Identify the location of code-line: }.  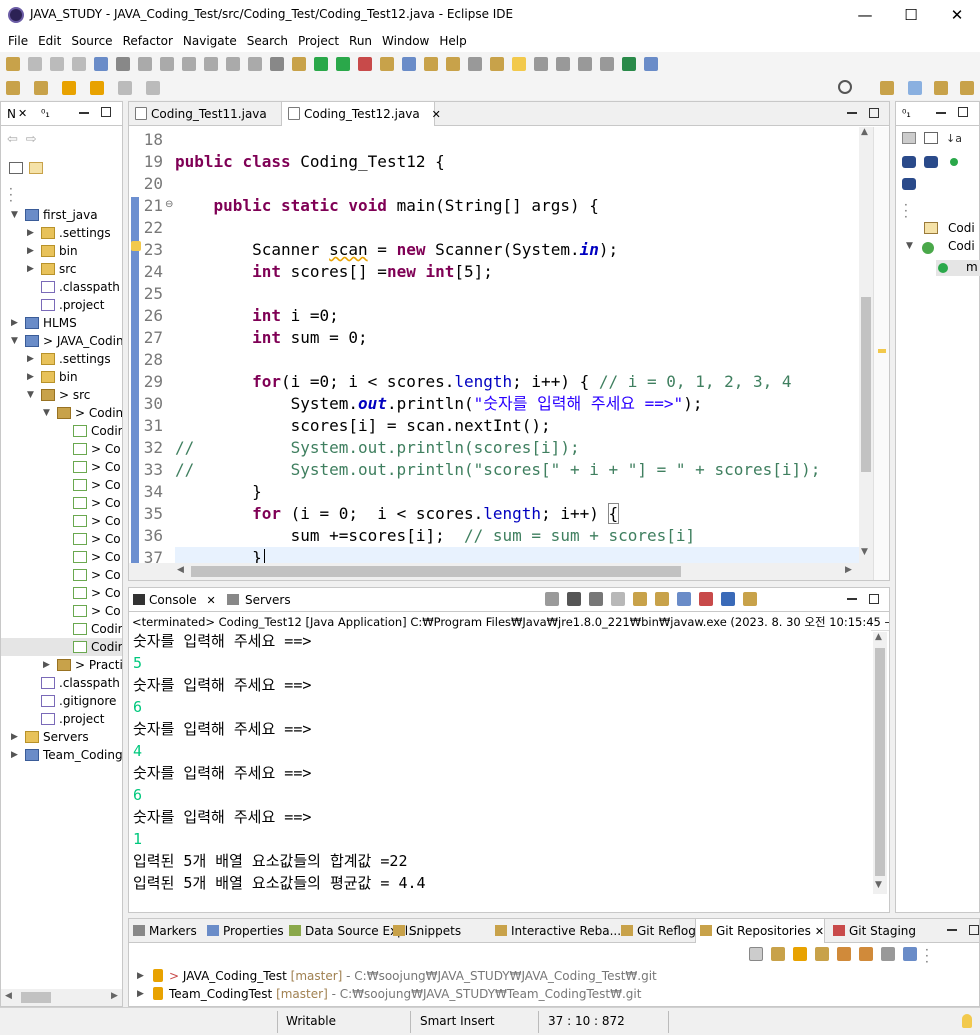
(218, 492).